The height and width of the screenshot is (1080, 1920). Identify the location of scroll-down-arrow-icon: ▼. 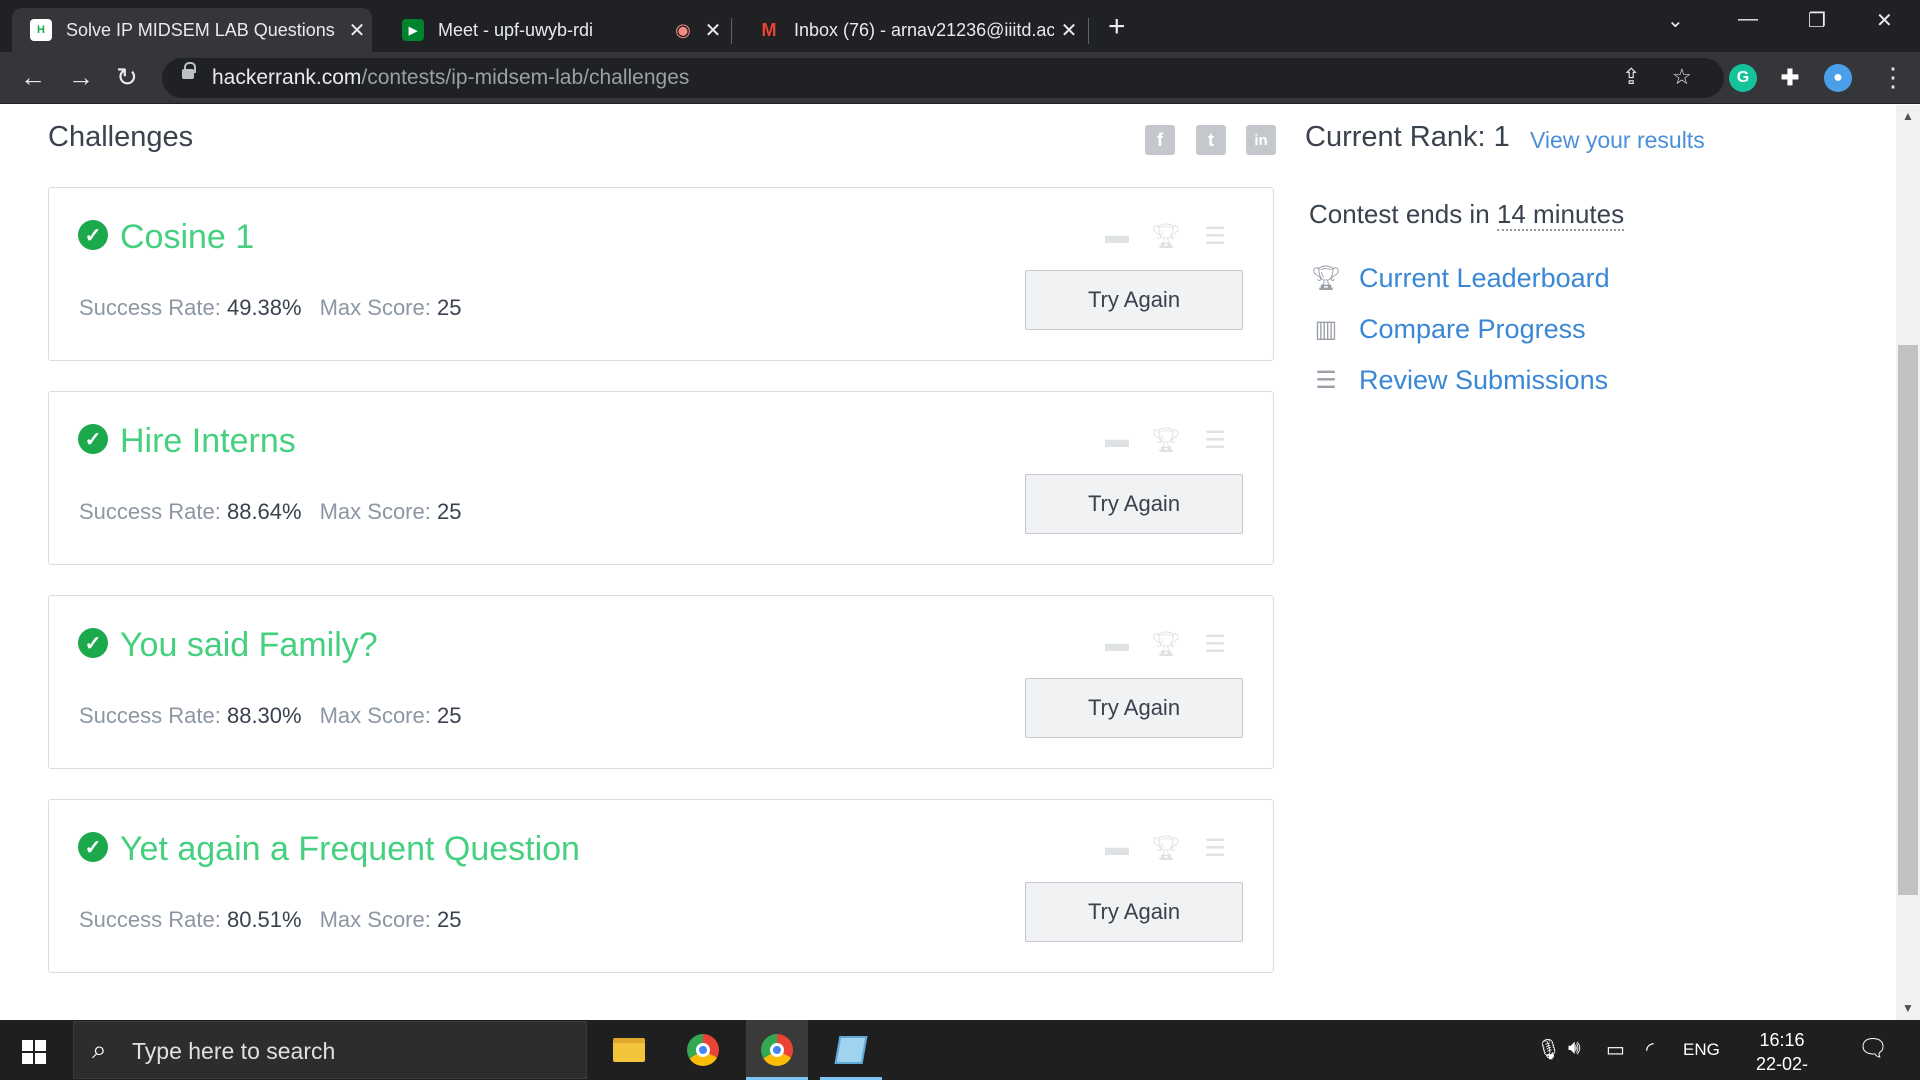
(1908, 1008).